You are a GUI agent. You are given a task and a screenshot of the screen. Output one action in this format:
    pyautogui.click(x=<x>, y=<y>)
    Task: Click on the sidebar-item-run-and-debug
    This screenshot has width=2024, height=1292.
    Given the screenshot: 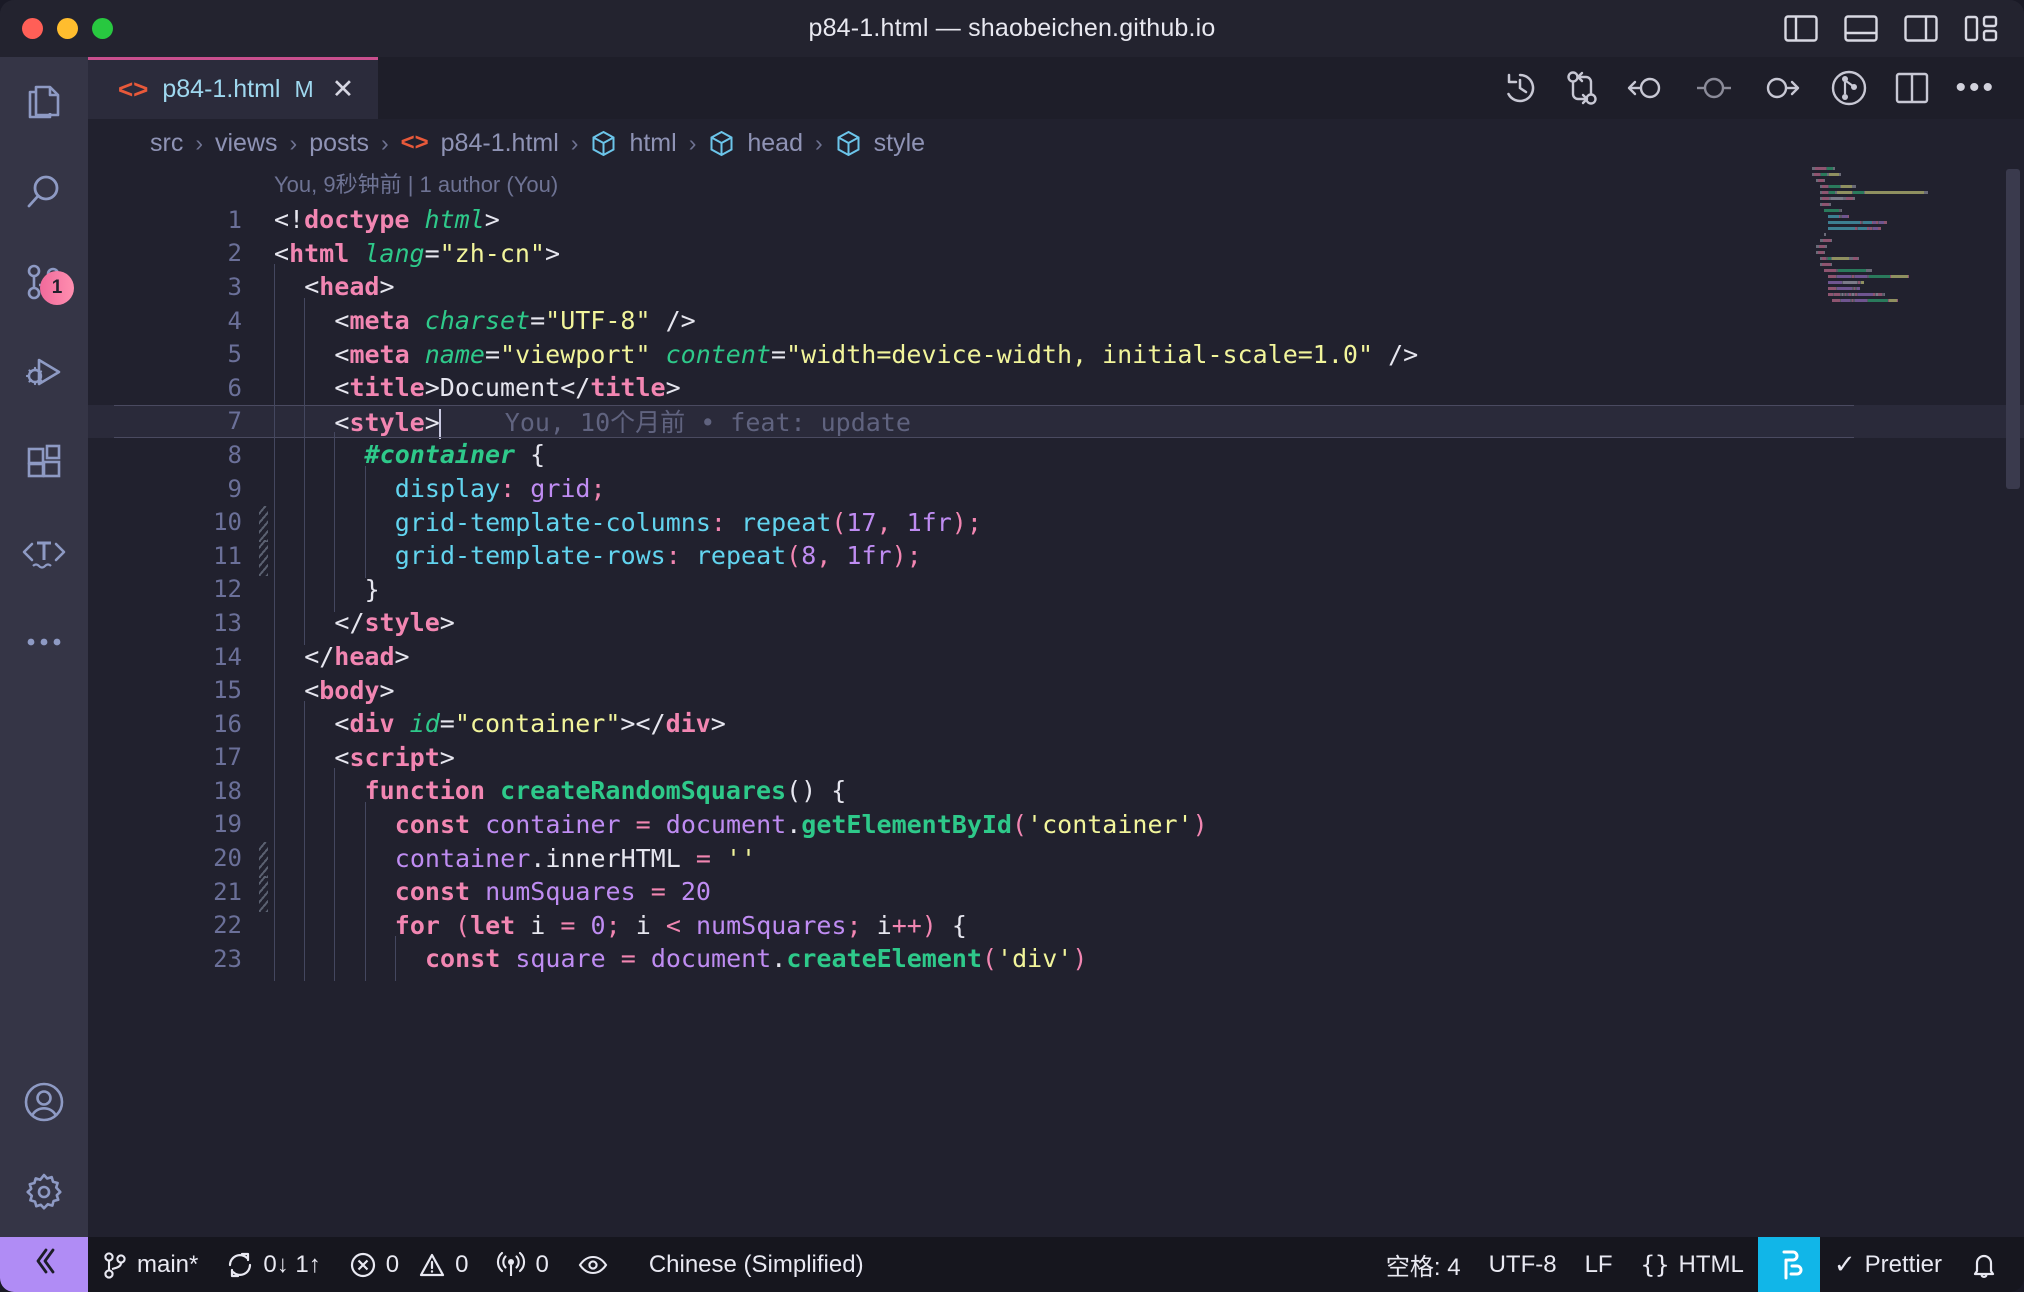 What is the action you would take?
    pyautogui.click(x=44, y=372)
    